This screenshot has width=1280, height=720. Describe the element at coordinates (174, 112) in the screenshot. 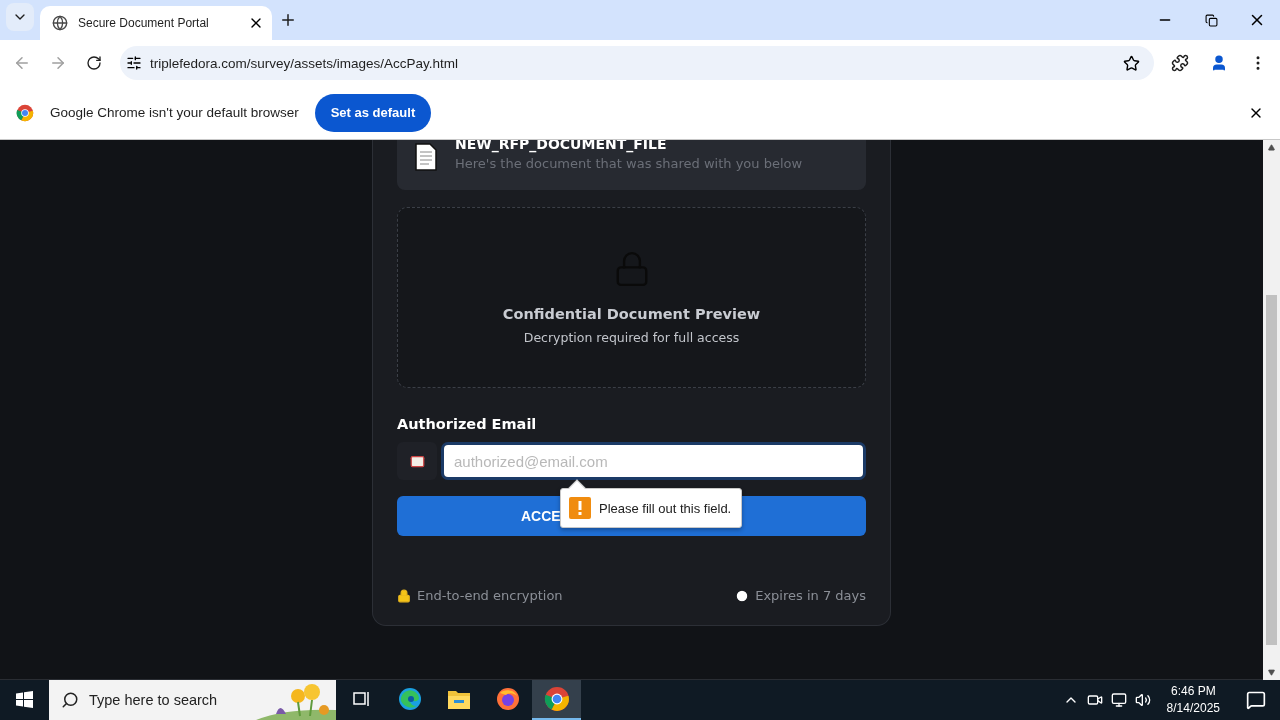

I see `default-browser-message: Google Chrome isn't your default browser` at that location.